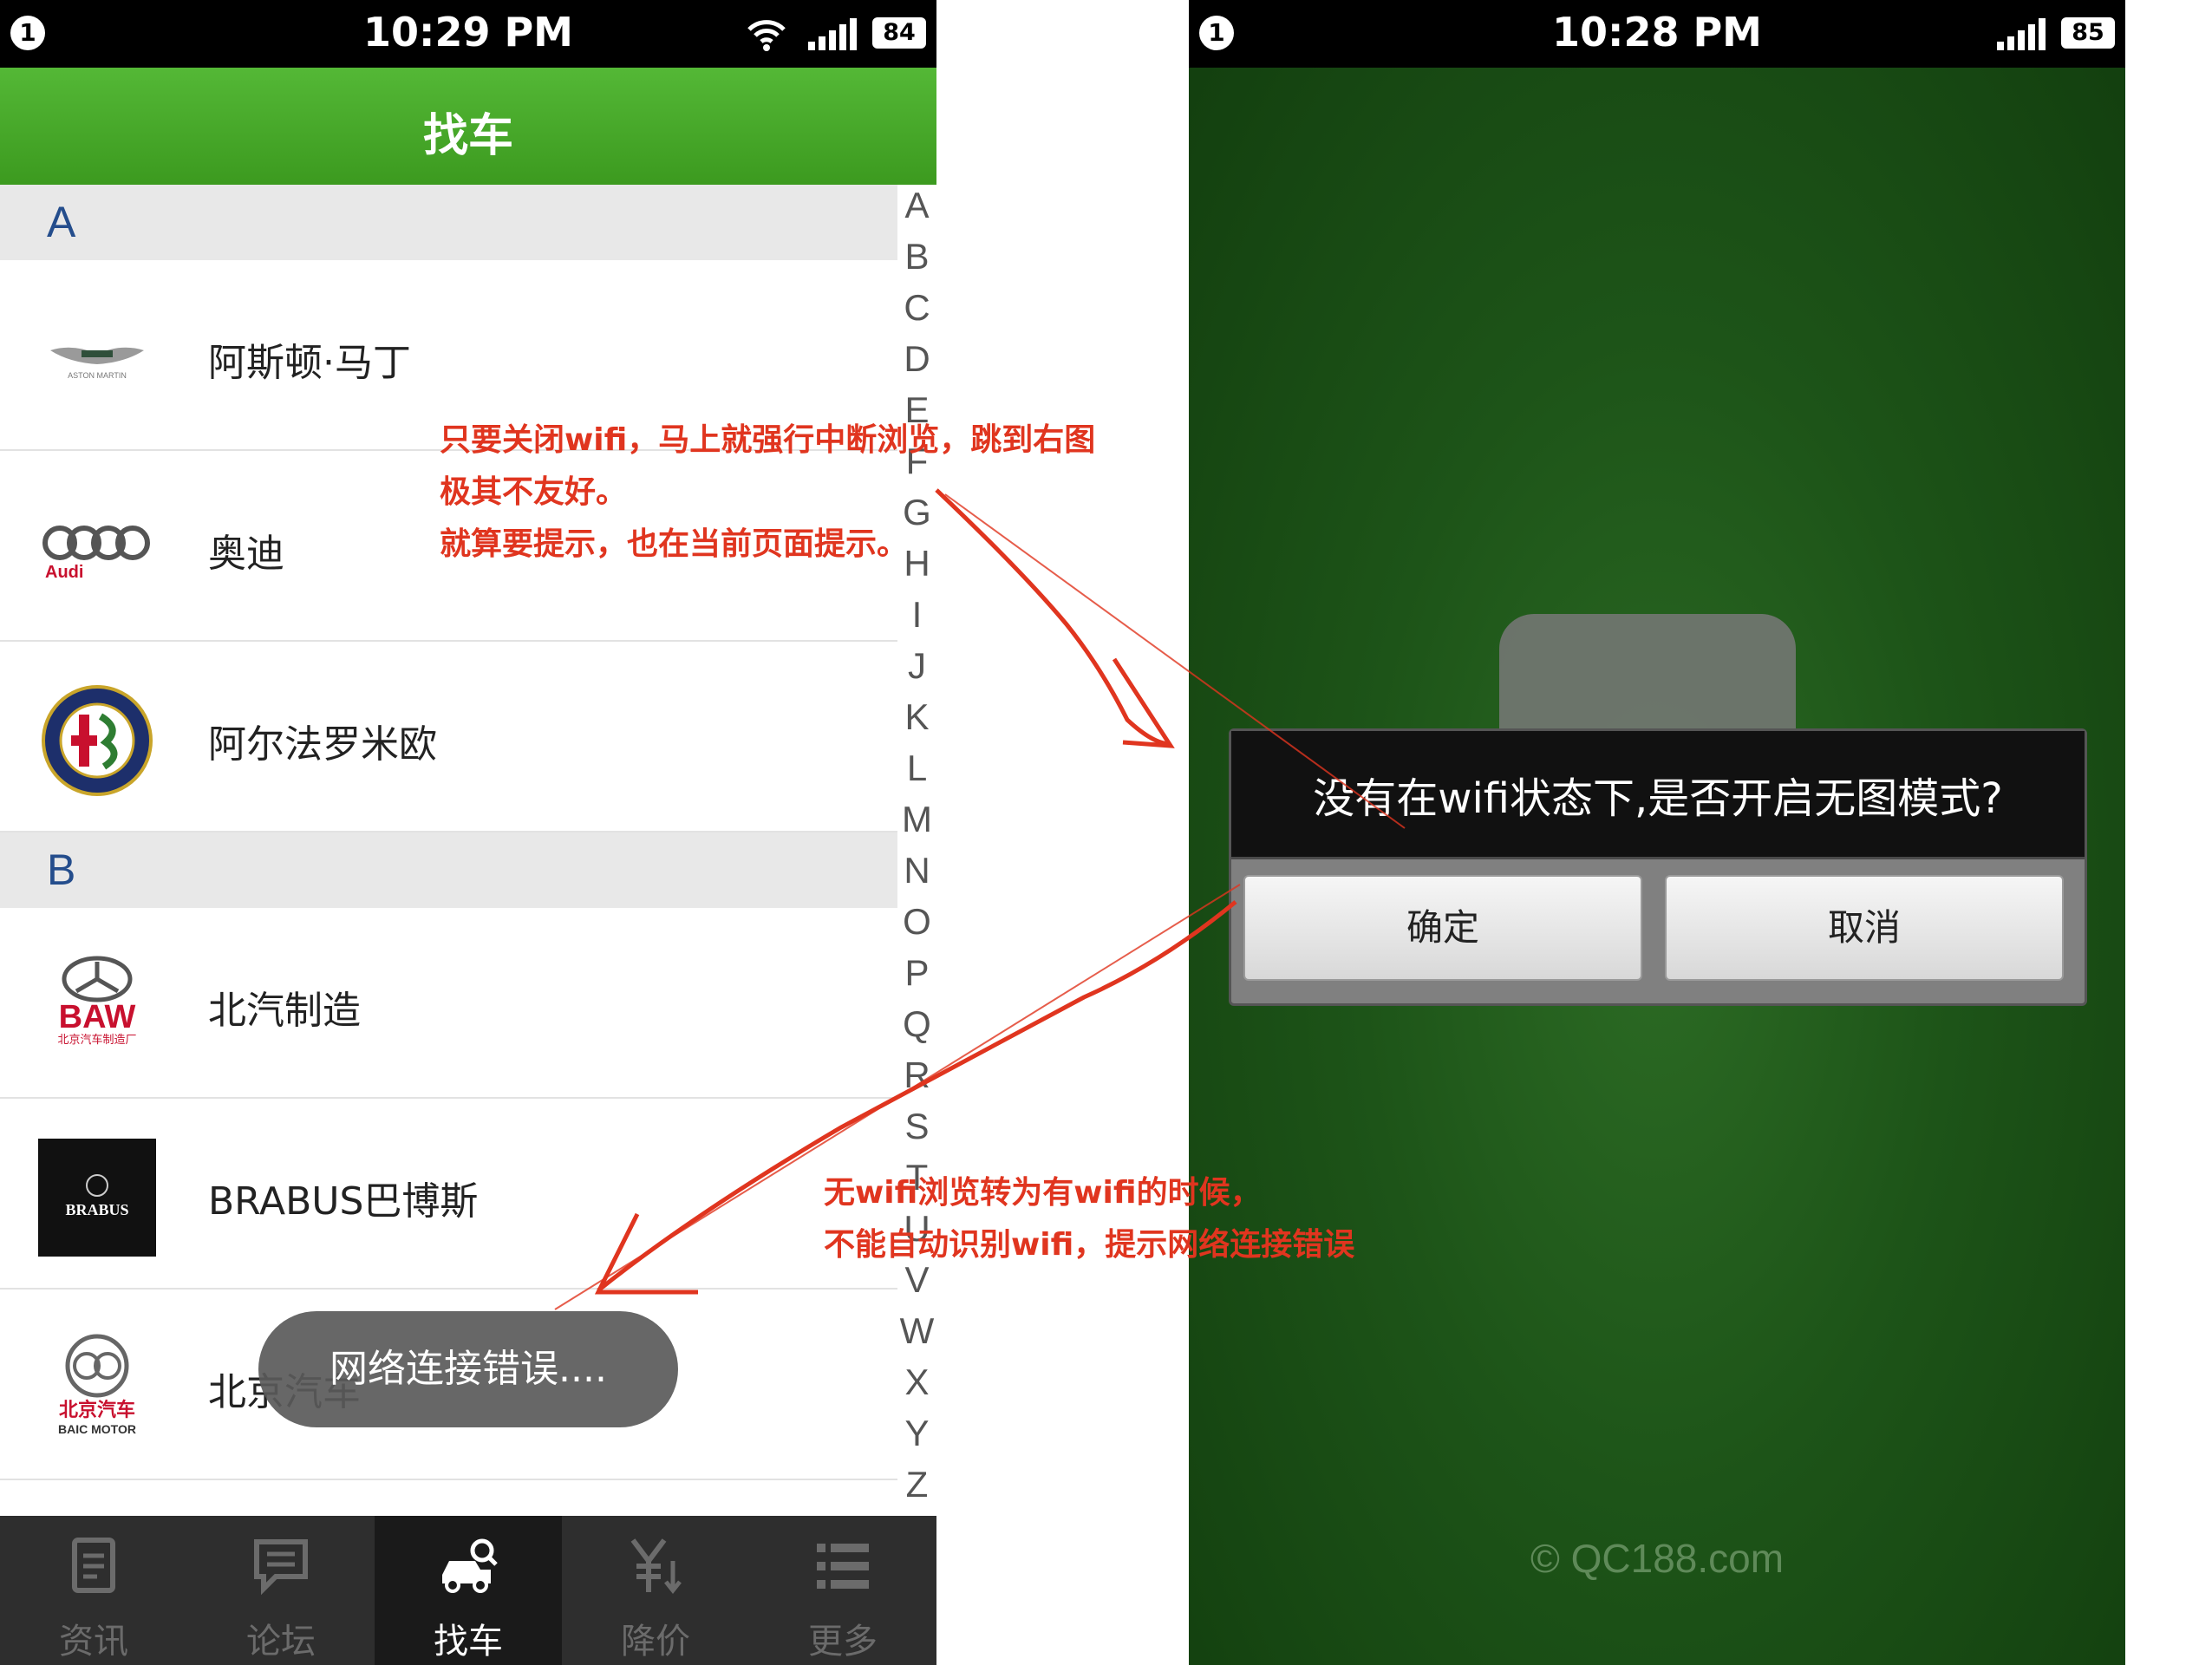 The width and height of the screenshot is (2212, 1665). What do you see at coordinates (1864, 928) in the screenshot?
I see `cancel-button: 取消` at bounding box center [1864, 928].